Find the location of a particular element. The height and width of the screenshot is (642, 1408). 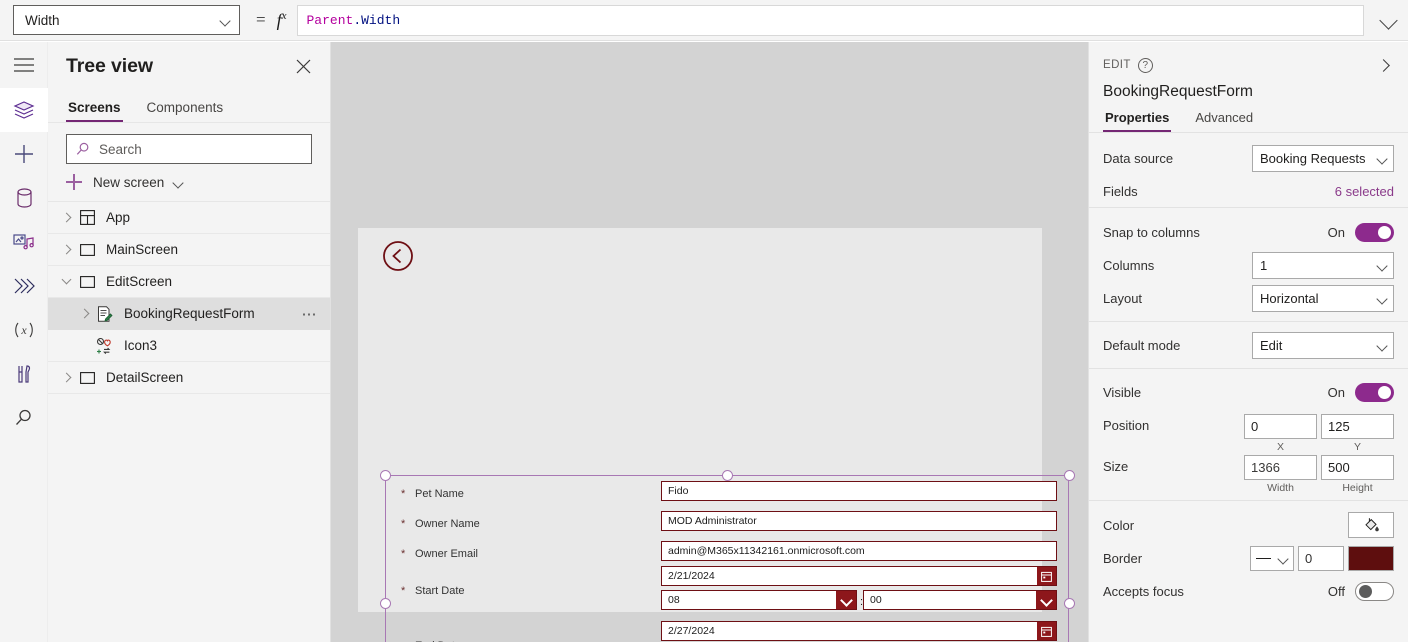

default-mode-dropdown: Edit is located at coordinates (1323, 345).